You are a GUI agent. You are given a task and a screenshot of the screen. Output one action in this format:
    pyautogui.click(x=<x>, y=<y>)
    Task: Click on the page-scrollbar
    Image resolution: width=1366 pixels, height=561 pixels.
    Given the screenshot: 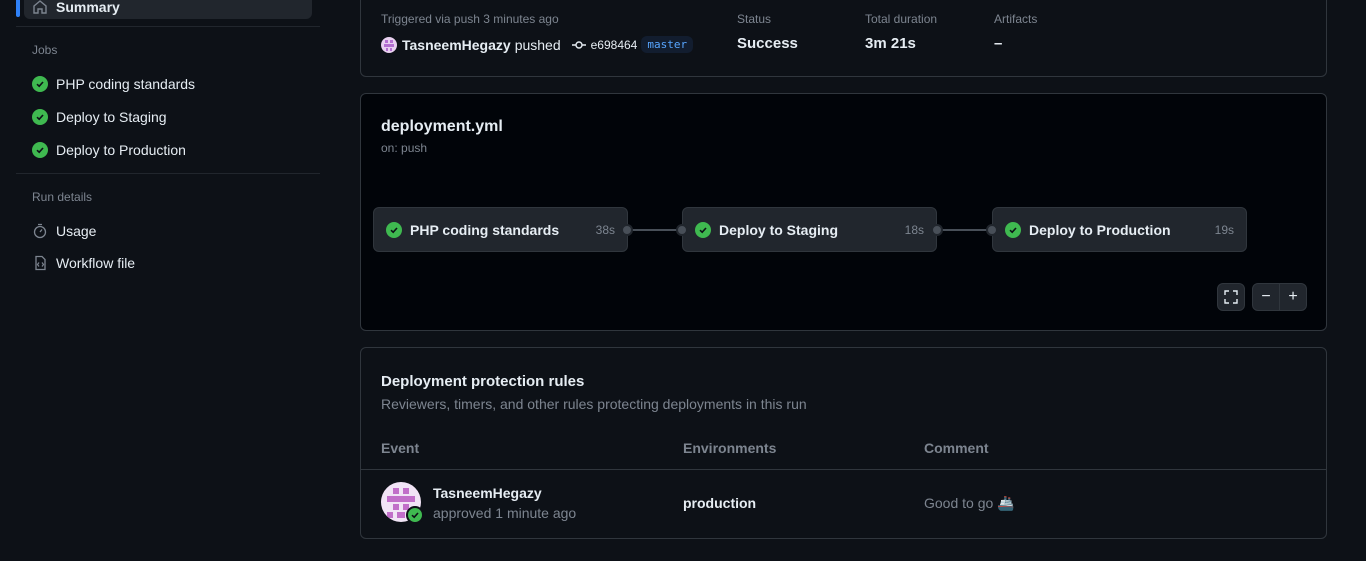 What is the action you would take?
    pyautogui.click(x=1361, y=280)
    